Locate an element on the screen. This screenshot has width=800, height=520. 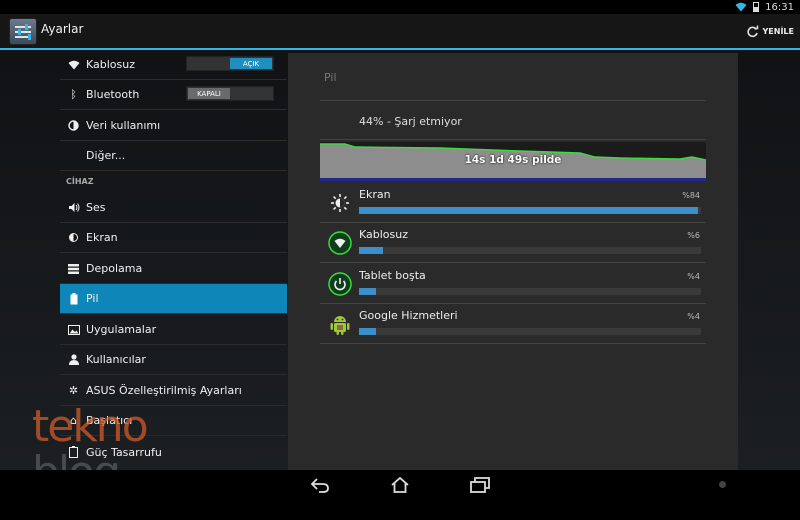
sidebar-item-label: Bluetooth is located at coordinates (113, 94).